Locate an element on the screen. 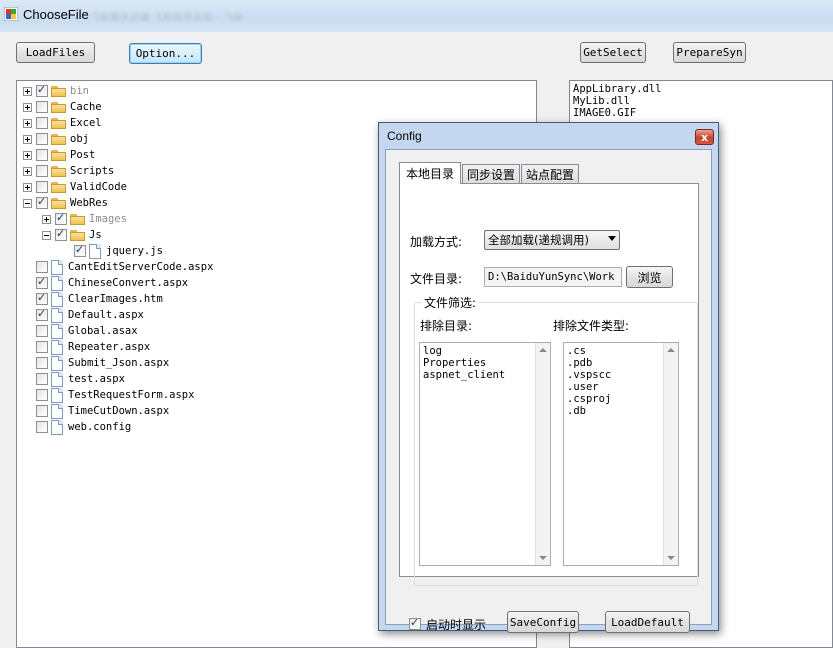 Image resolution: width=833 pixels, height=648 pixels. tree-node: Cache is located at coordinates (62, 107).